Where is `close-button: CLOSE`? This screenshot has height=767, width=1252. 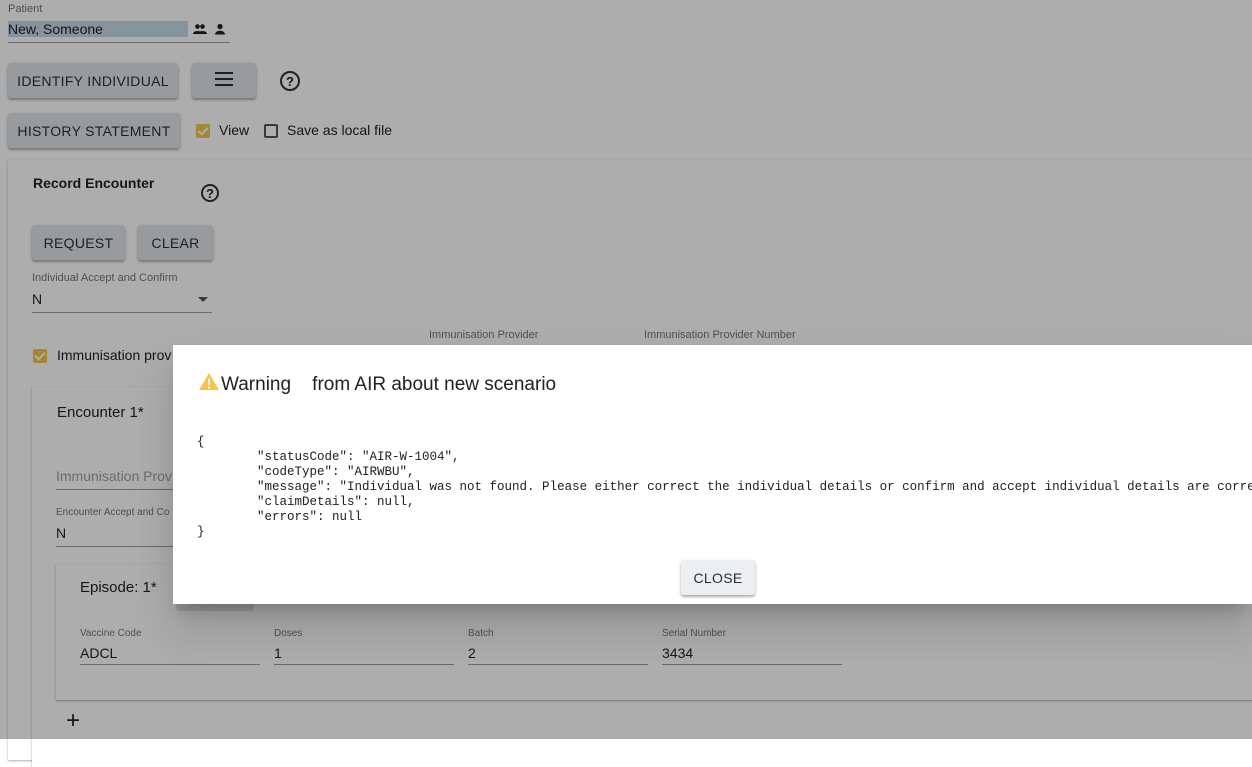 close-button: CLOSE is located at coordinates (718, 577).